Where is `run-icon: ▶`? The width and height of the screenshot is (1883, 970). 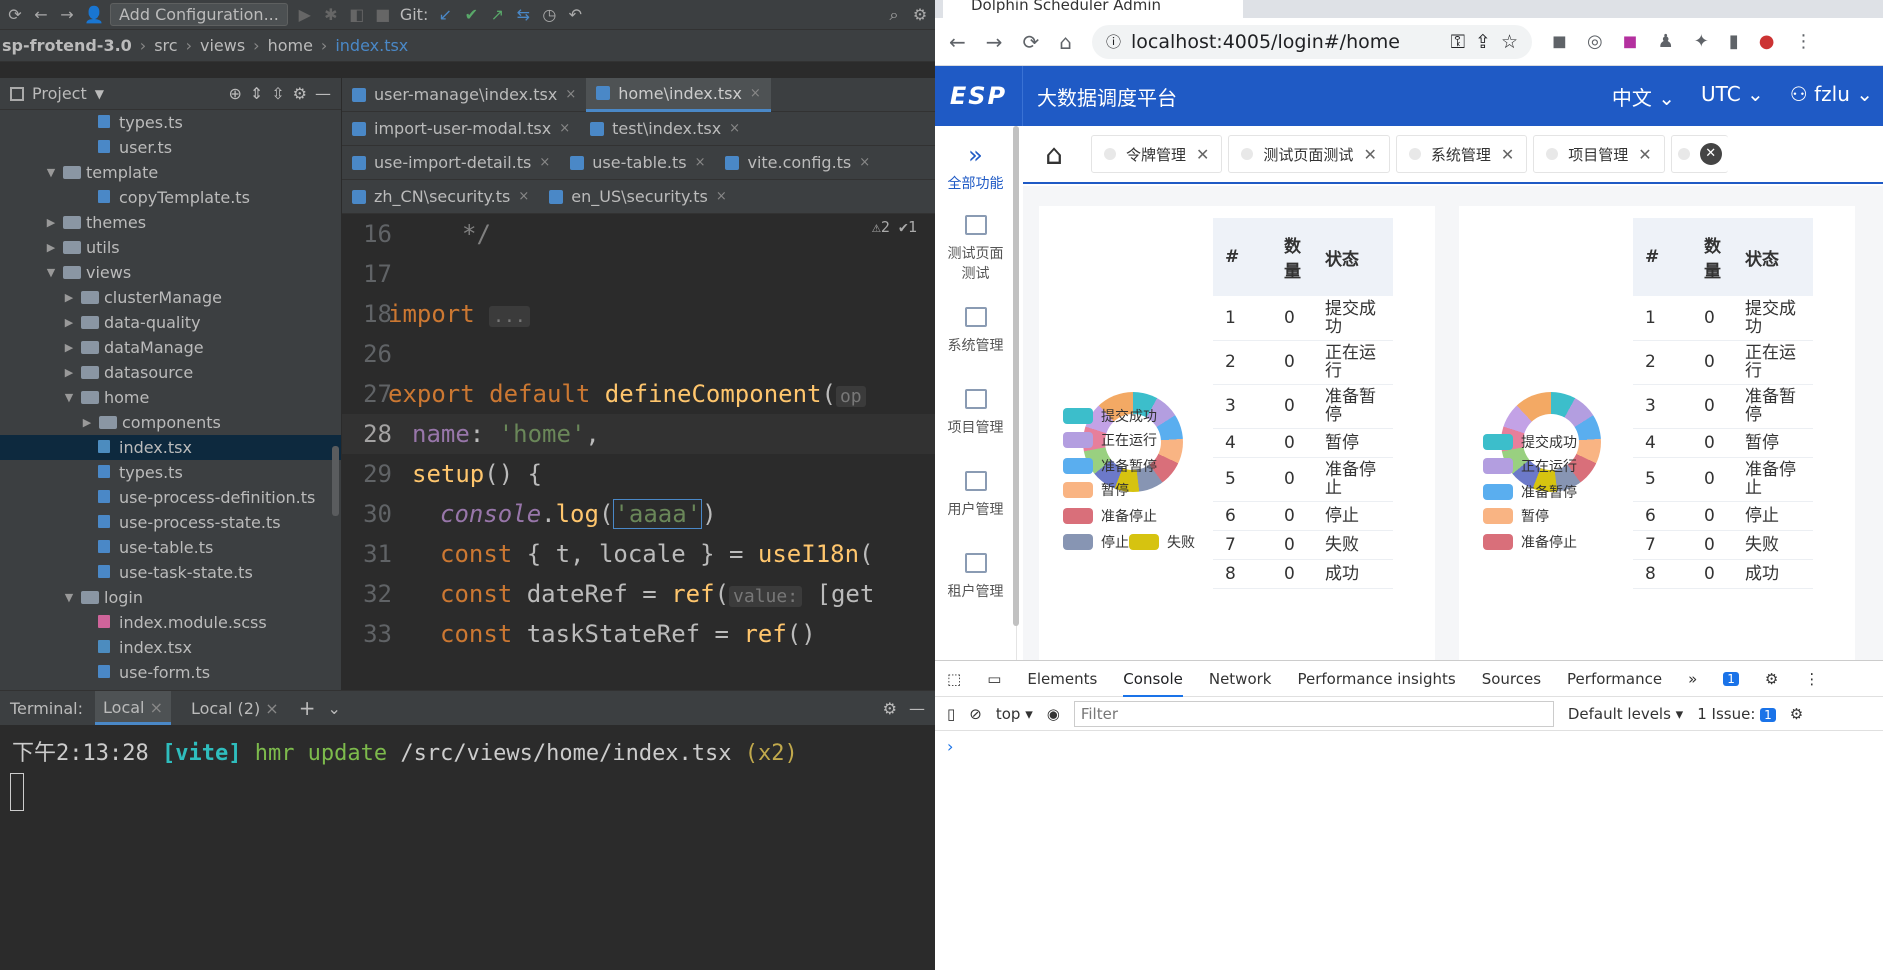
run-icon: ▶ is located at coordinates (305, 14).